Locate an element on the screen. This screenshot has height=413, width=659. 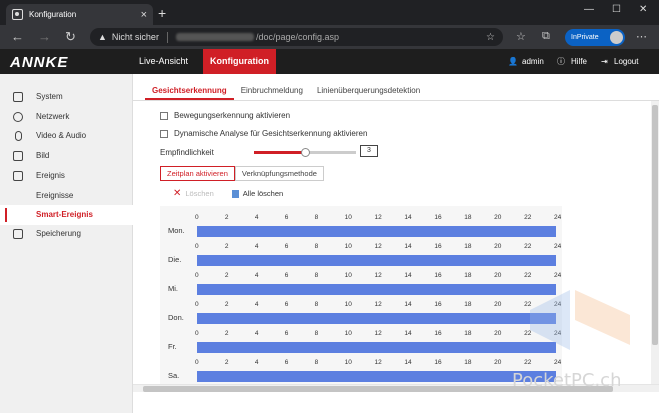
enable-motion-checkbox: Bewegungserkennung aktivieren is located at coordinates (225, 115).